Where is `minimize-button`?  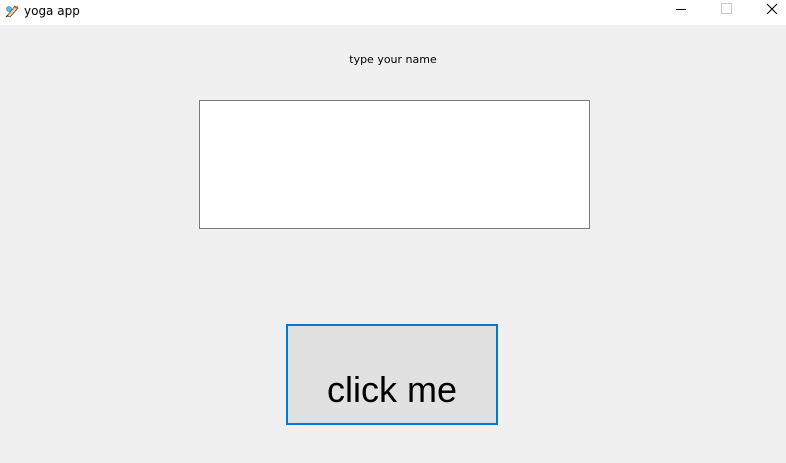
minimize-button is located at coordinates (680, 12).